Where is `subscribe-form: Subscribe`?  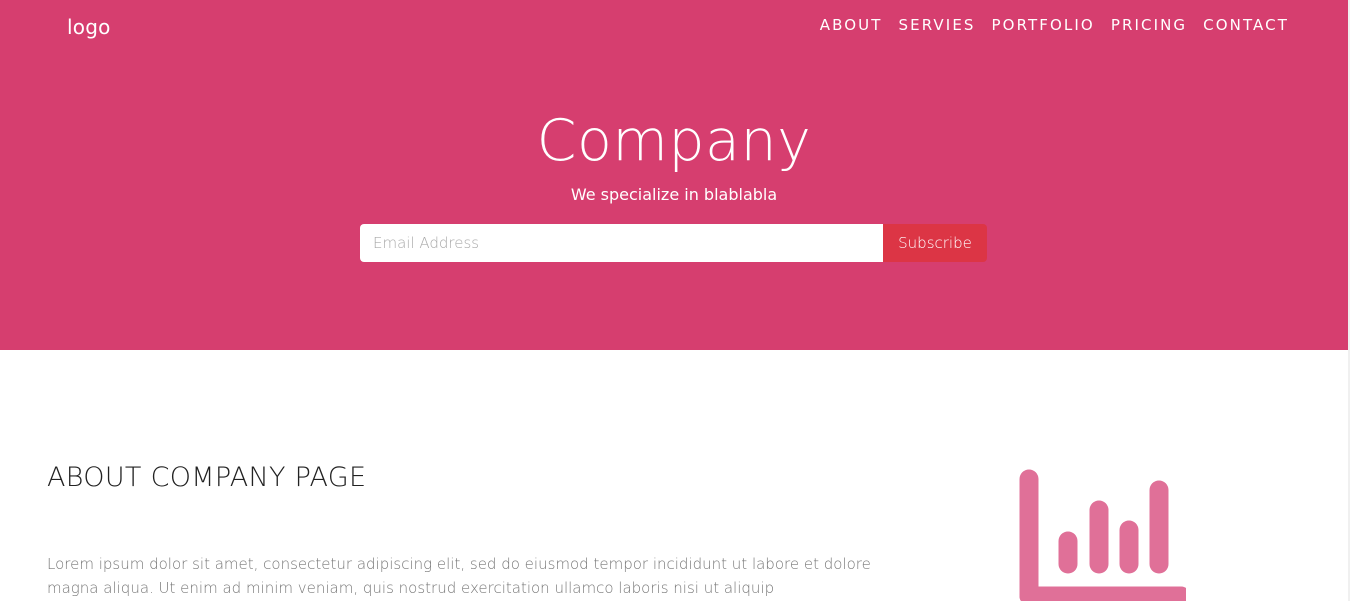
subscribe-form: Subscribe is located at coordinates (673, 243).